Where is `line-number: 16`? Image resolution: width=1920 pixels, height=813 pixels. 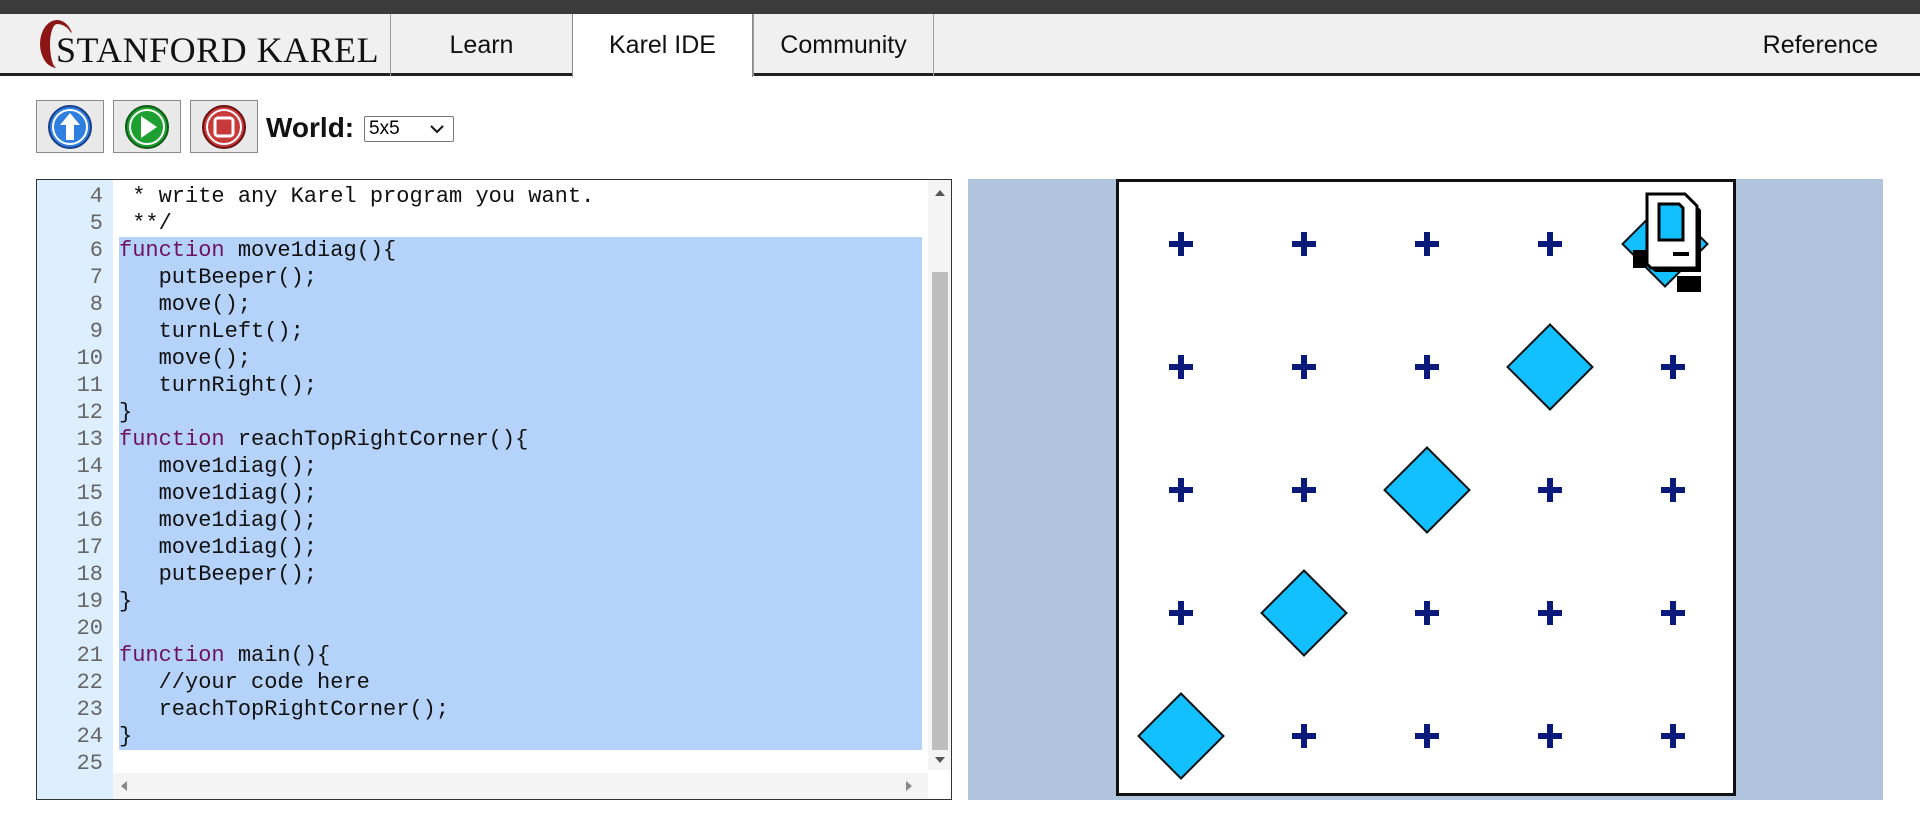
line-number: 16 is located at coordinates (89, 520).